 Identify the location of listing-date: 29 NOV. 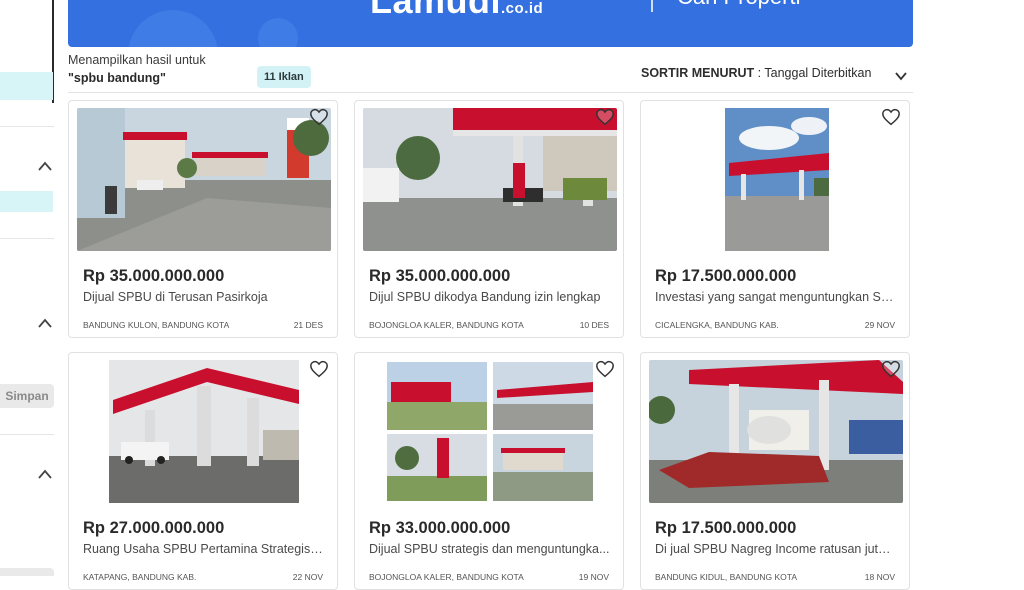
(879, 325).